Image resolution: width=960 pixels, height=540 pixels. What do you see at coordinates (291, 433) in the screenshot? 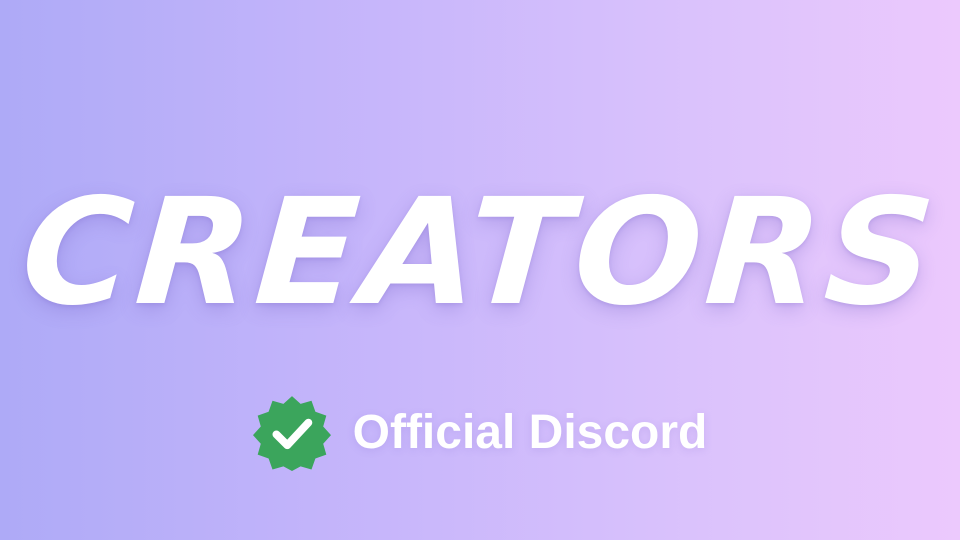
I see `verified-check-badge-icon` at bounding box center [291, 433].